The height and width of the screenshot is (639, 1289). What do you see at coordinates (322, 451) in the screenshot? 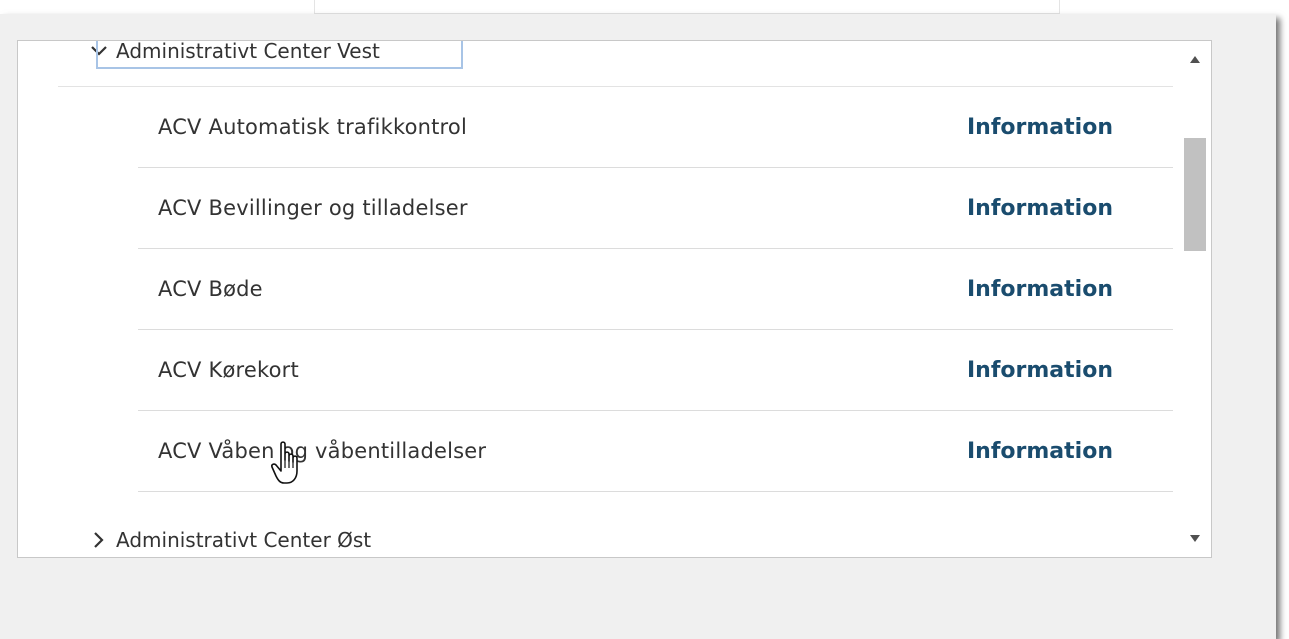
I see `tree-item-label: ACV Våben og våbentilladelser` at bounding box center [322, 451].